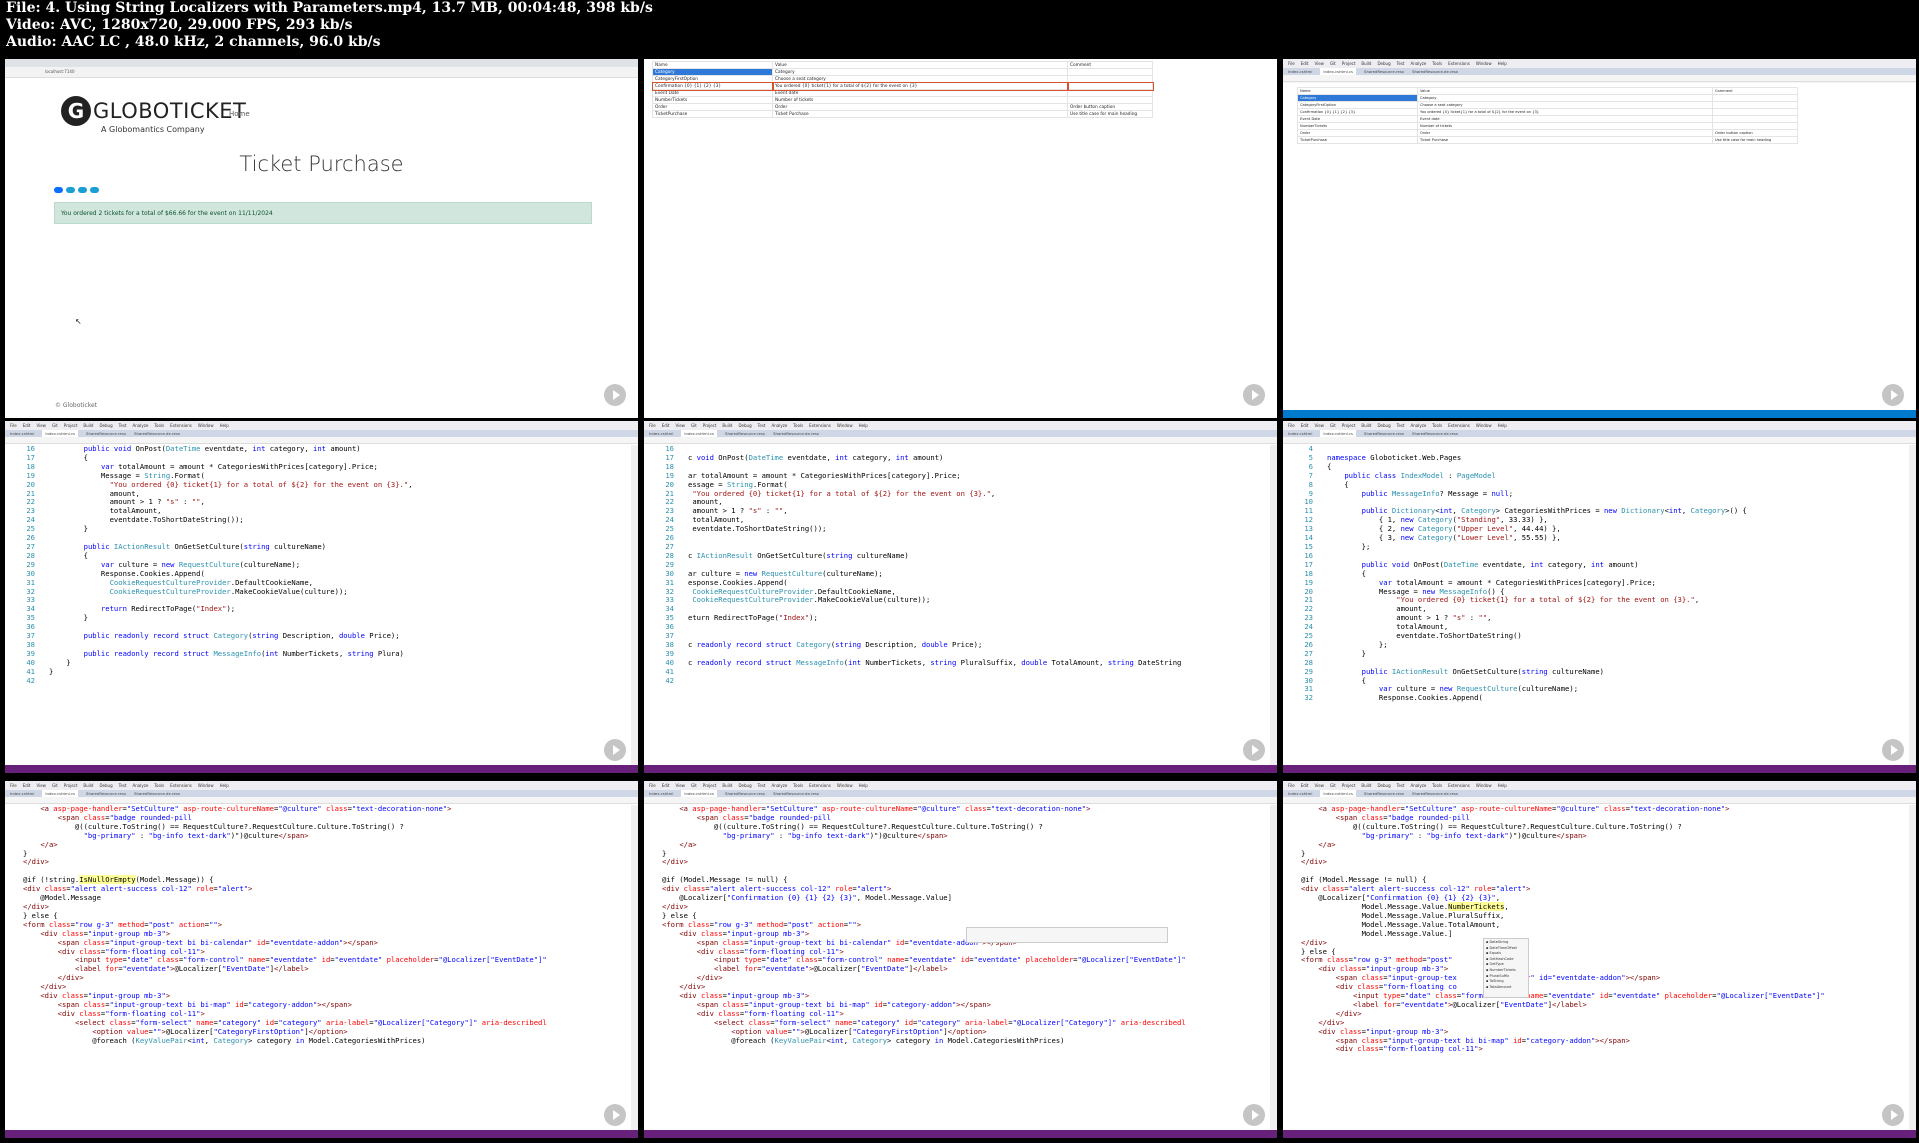  I want to click on resource-row: Order Order Order button caption, so click(902, 107).